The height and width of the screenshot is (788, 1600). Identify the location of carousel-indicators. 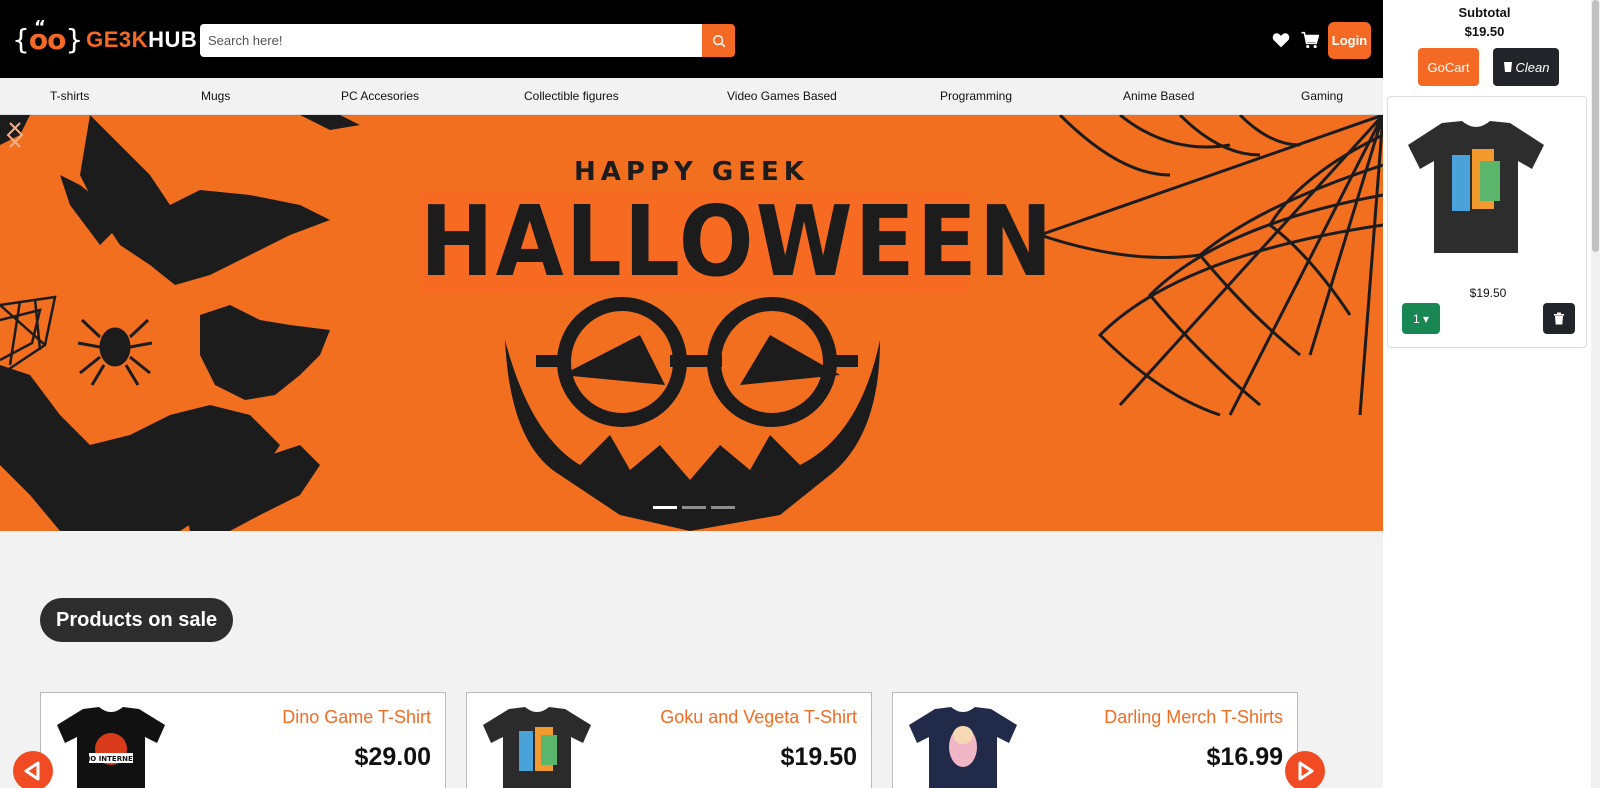
(694, 507).